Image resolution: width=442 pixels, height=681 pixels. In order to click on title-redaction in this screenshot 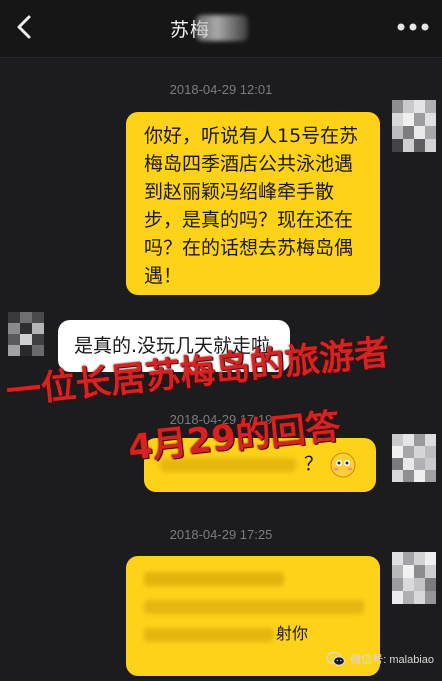, I will do `click(222, 28)`.